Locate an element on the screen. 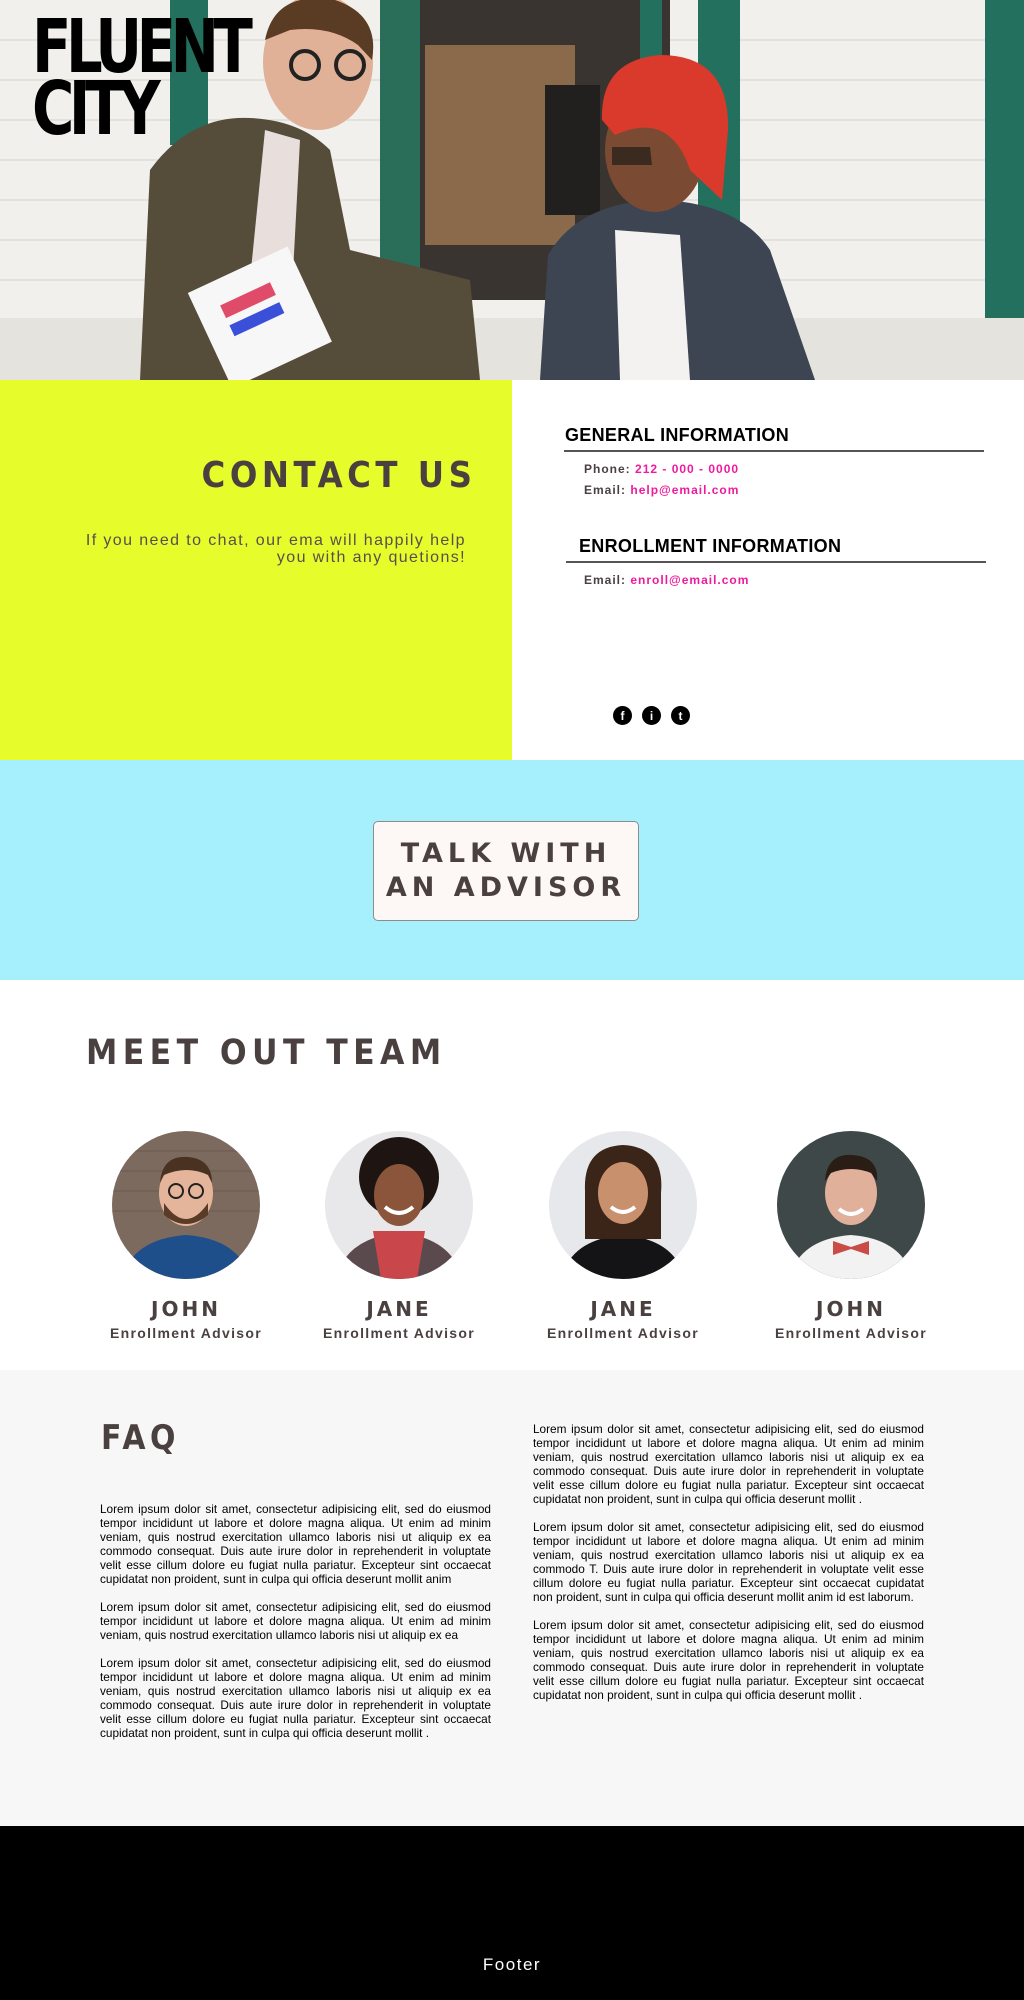 This screenshot has width=1024, height=2000. instagram-icon: i is located at coordinates (651, 715).